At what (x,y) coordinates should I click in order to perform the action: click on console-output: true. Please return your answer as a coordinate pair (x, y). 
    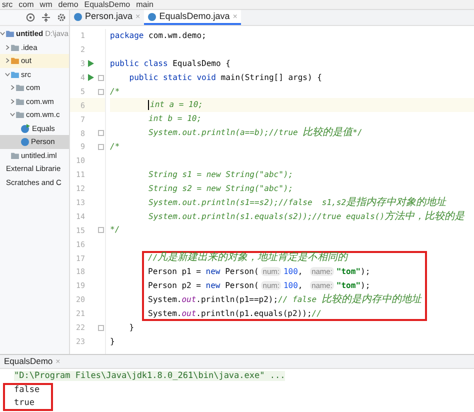
    Looking at the image, I should click on (24, 403).